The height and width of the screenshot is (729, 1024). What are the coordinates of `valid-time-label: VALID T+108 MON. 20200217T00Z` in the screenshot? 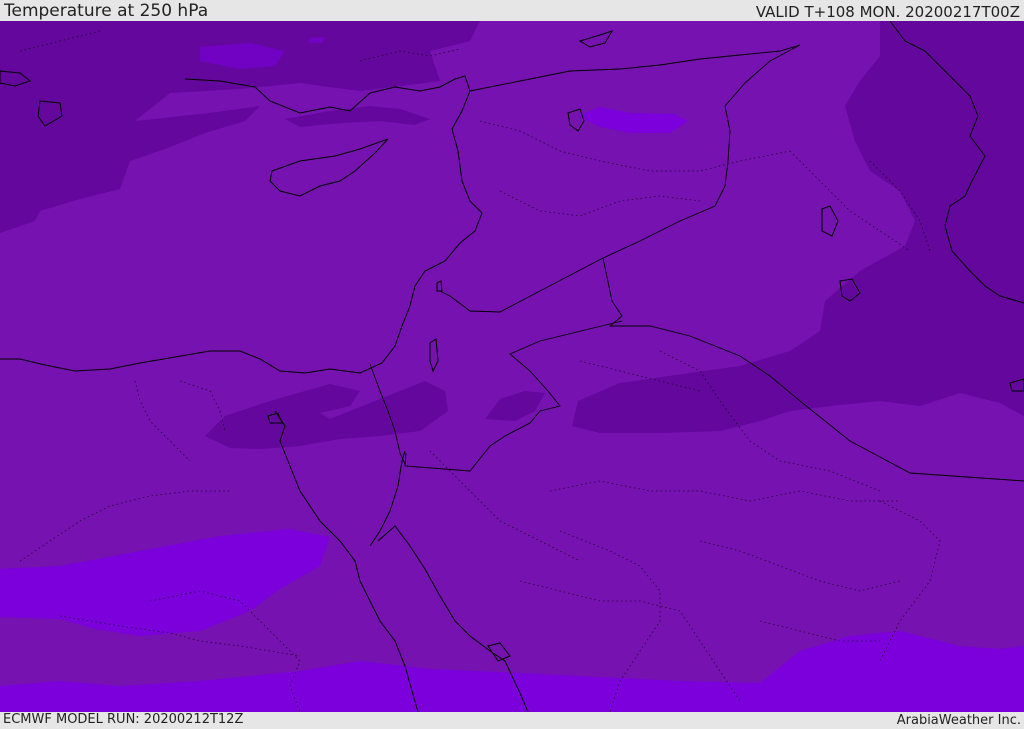 It's located at (887, 12).